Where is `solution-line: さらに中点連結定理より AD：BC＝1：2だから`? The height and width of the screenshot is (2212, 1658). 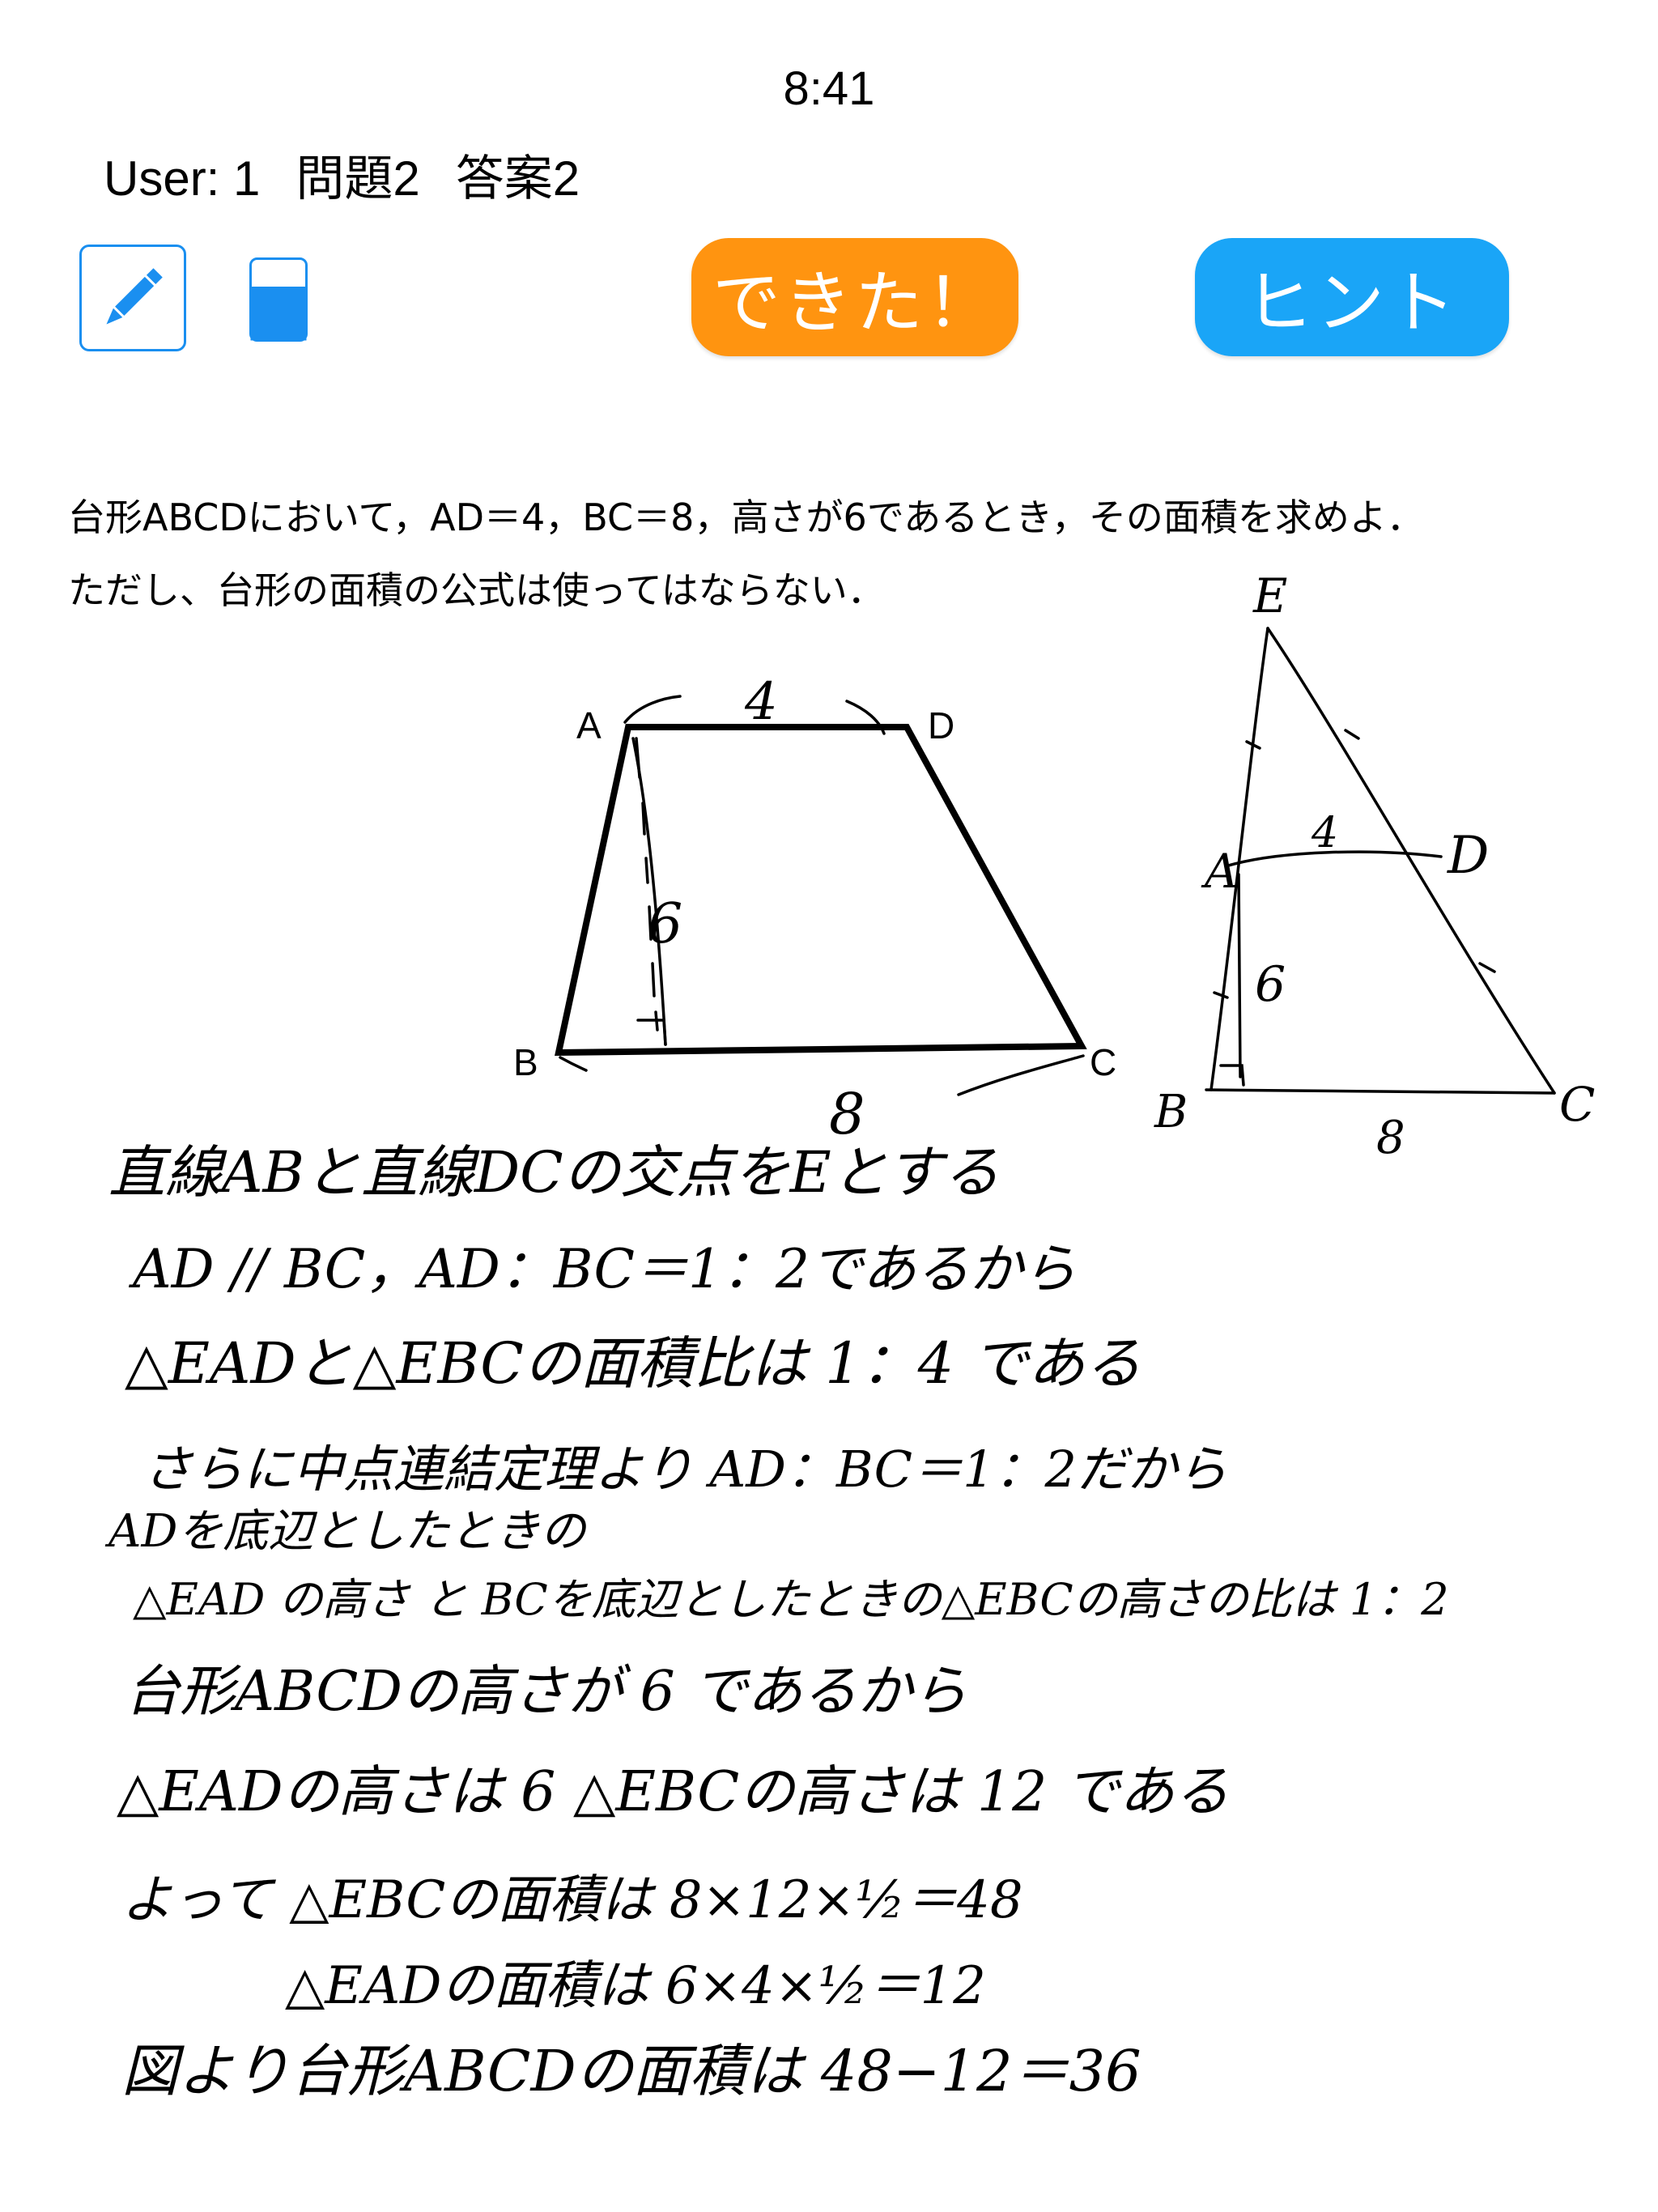 solution-line: さらに中点連結定理より AD：BC＝1：2だから is located at coordinates (684, 1470).